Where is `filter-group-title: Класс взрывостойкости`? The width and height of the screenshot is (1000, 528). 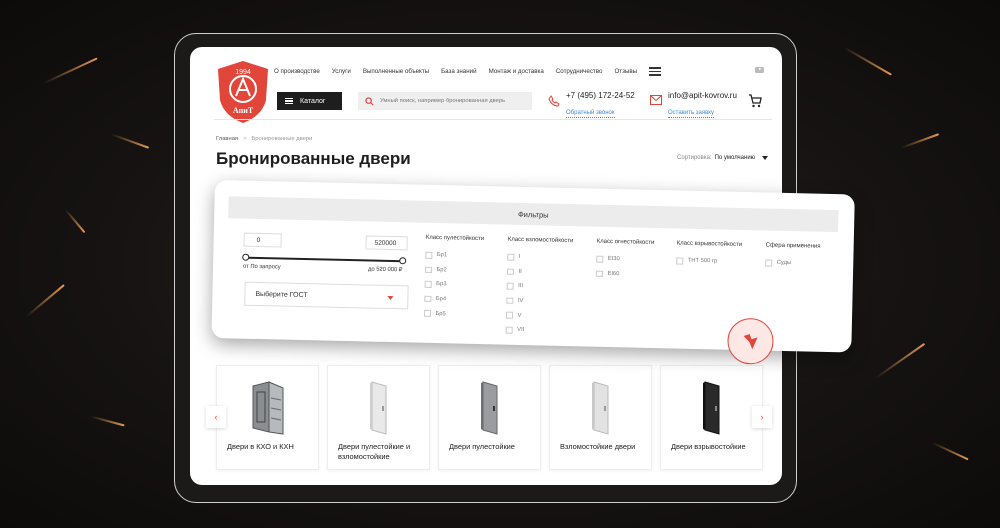
filter-group-title: Класс взрывостойкости is located at coordinates (709, 244).